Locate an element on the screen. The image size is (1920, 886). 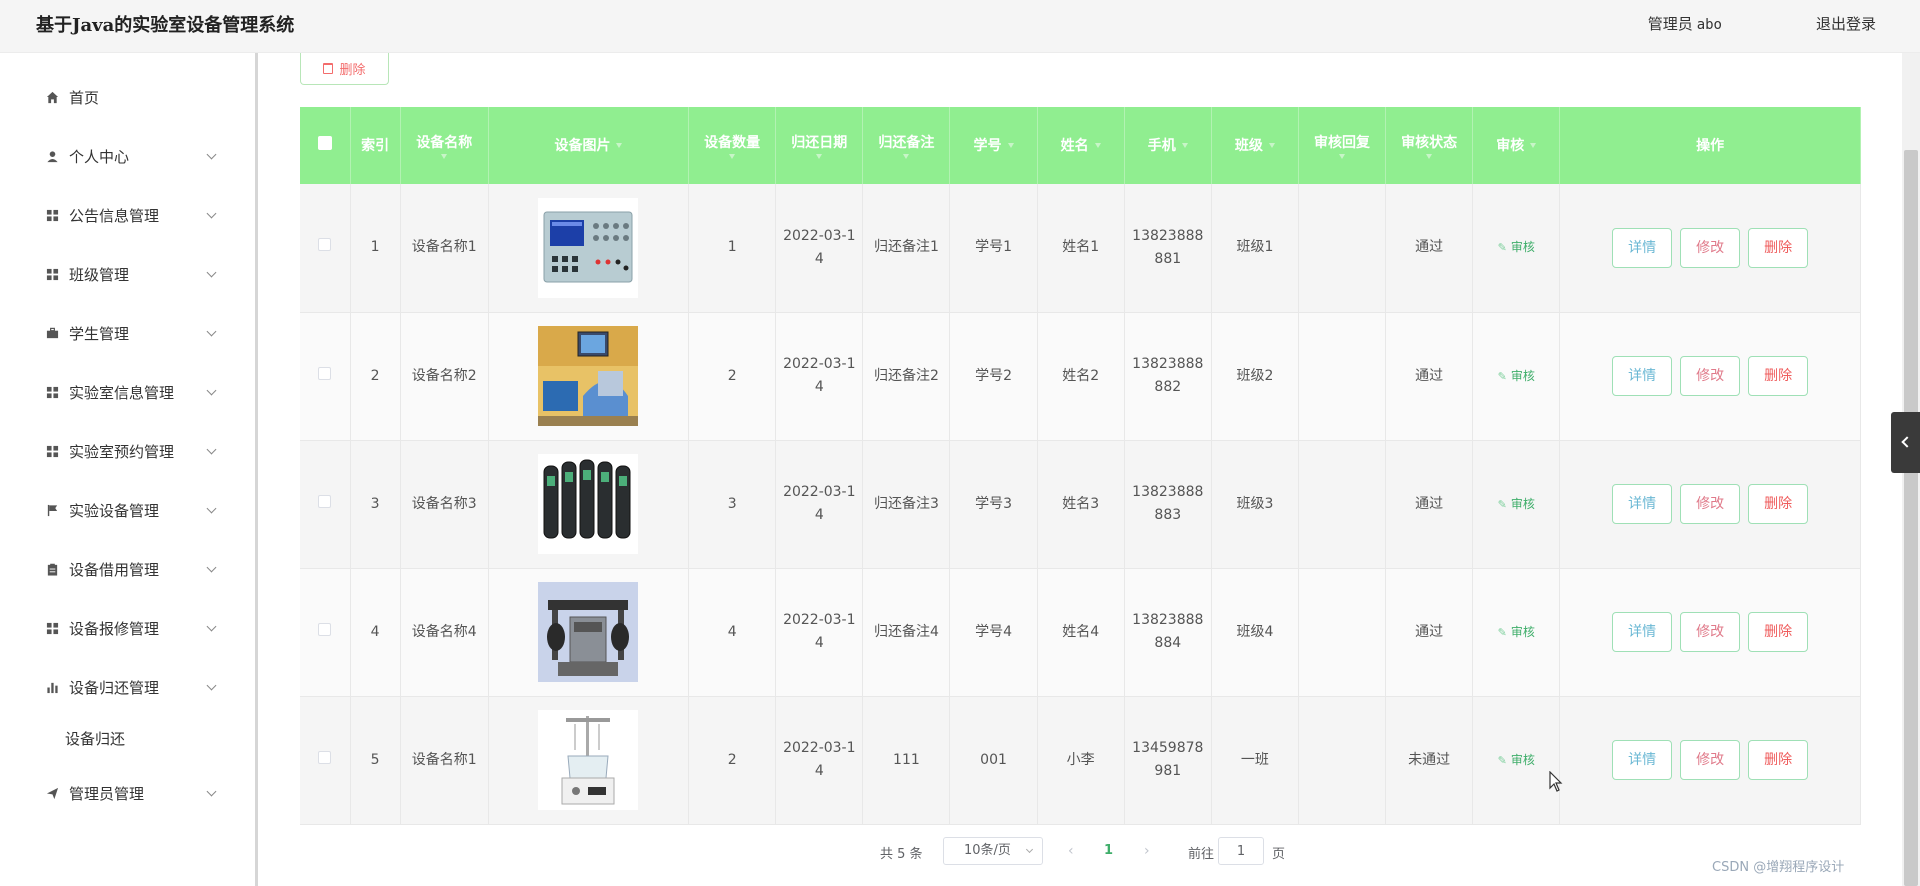
sidebar-item-4: 学生管理 is located at coordinates (127, 333).